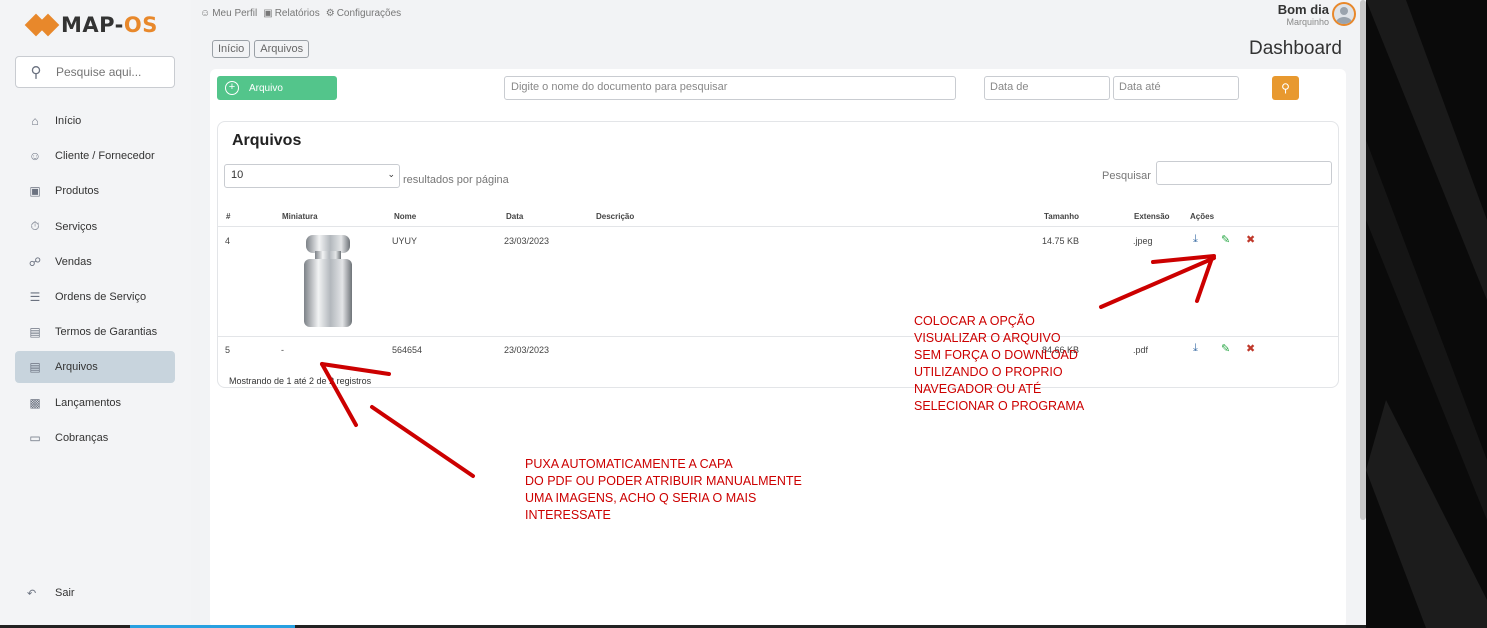 Image resolution: width=1487 pixels, height=628 pixels. I want to click on sidebar-item-produtos: ▣ Produtos, so click(95, 191).